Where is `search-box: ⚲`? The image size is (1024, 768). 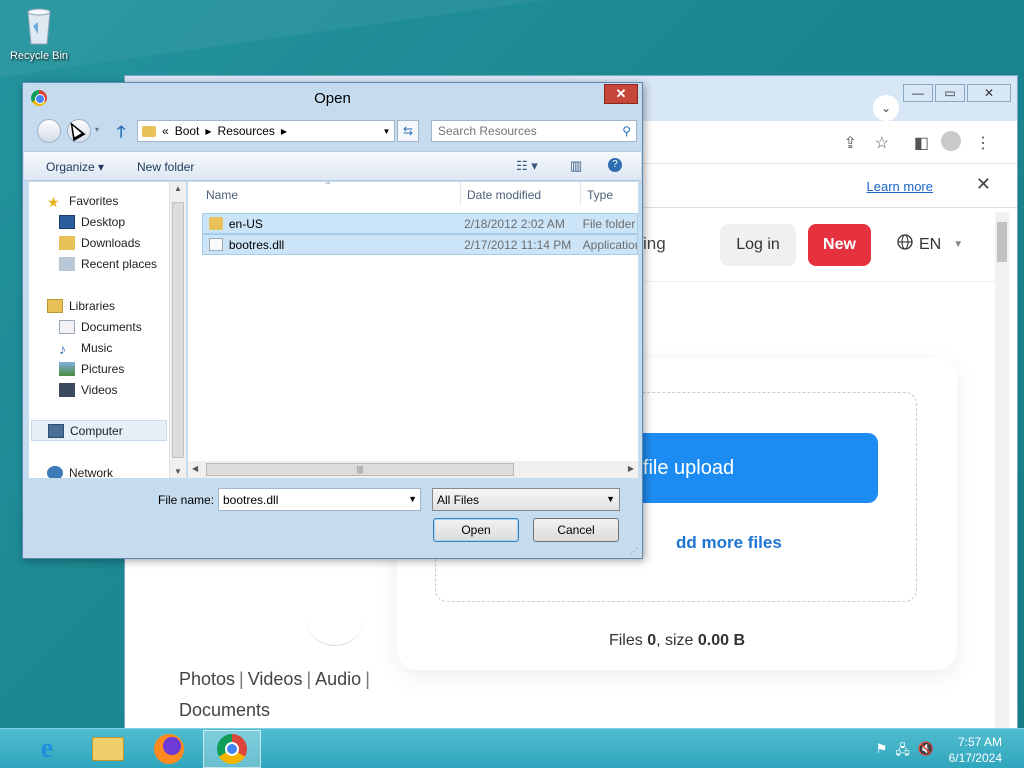 search-box: ⚲ is located at coordinates (534, 131).